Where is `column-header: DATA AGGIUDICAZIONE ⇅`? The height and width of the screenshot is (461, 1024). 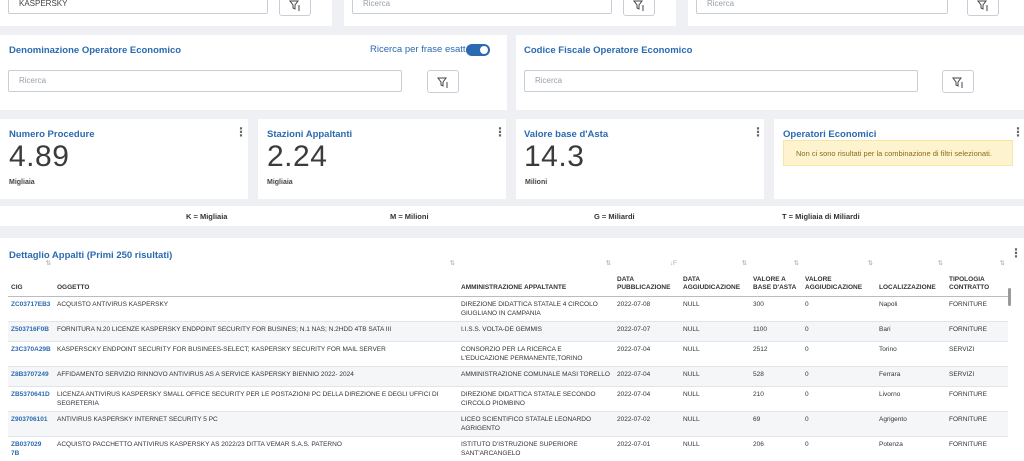 column-header: DATA AGGIUDICAZIONE ⇅ is located at coordinates (715, 278).